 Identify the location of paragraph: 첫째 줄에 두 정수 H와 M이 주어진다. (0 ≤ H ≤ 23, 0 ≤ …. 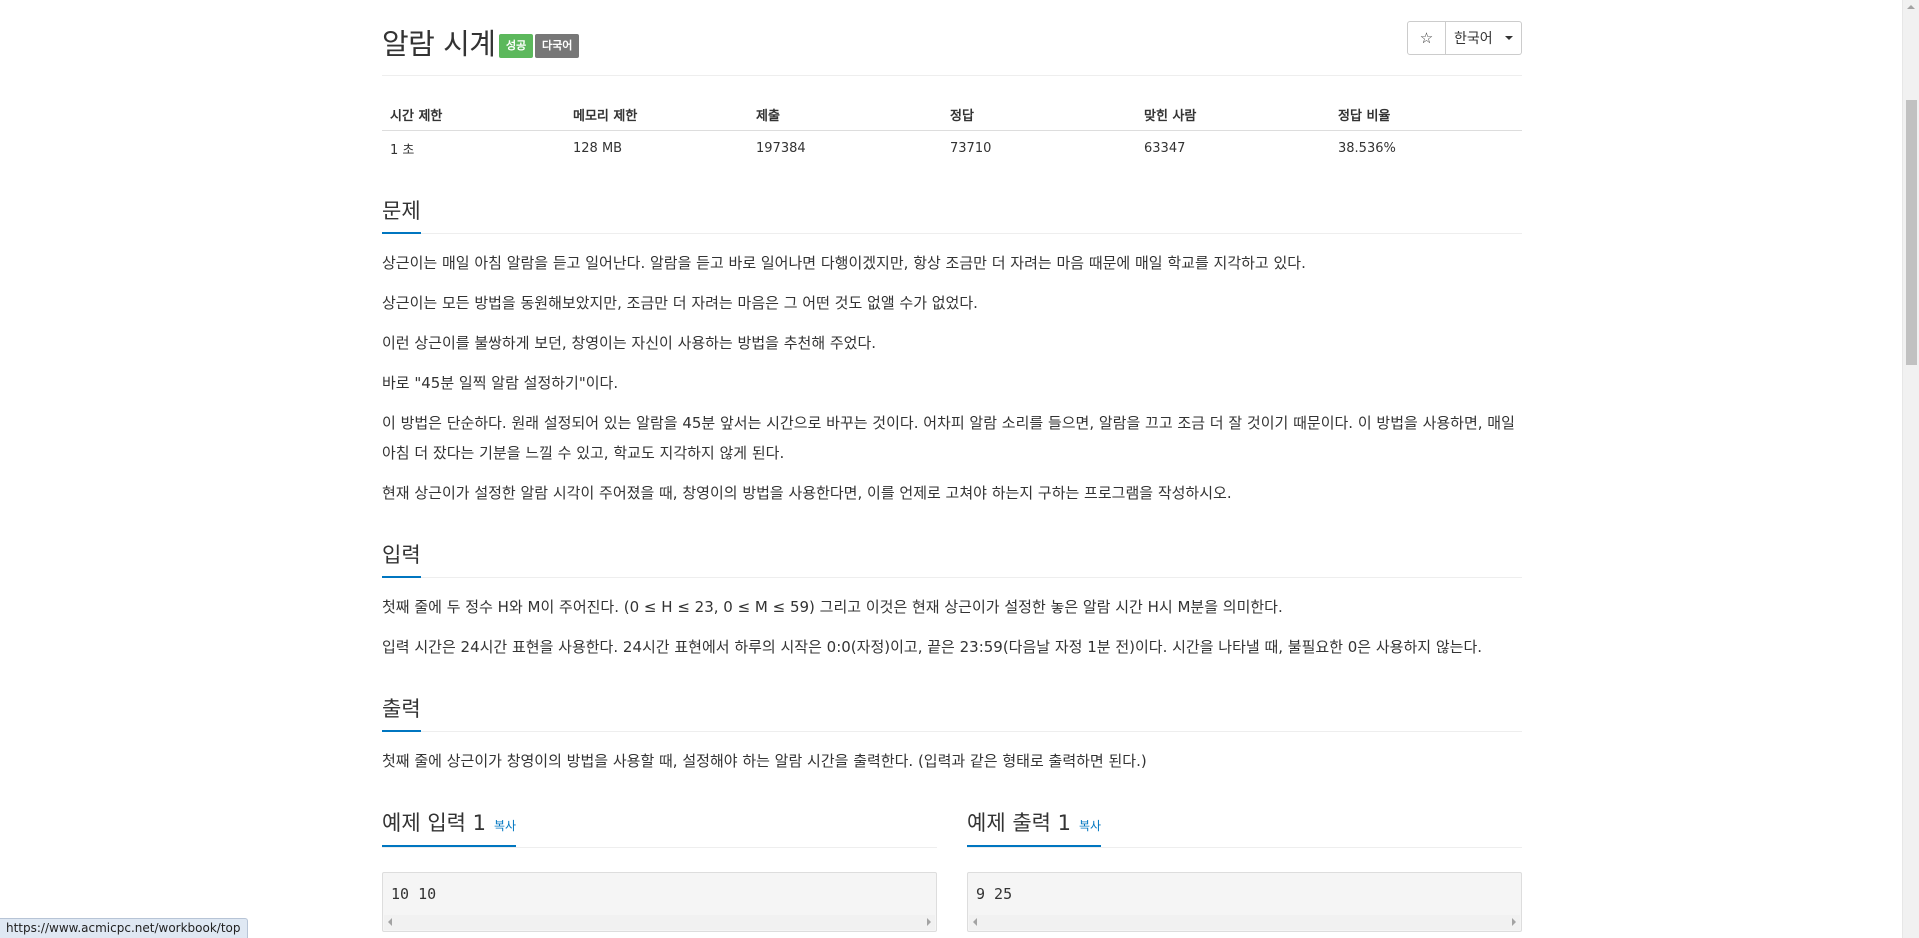
(832, 607).